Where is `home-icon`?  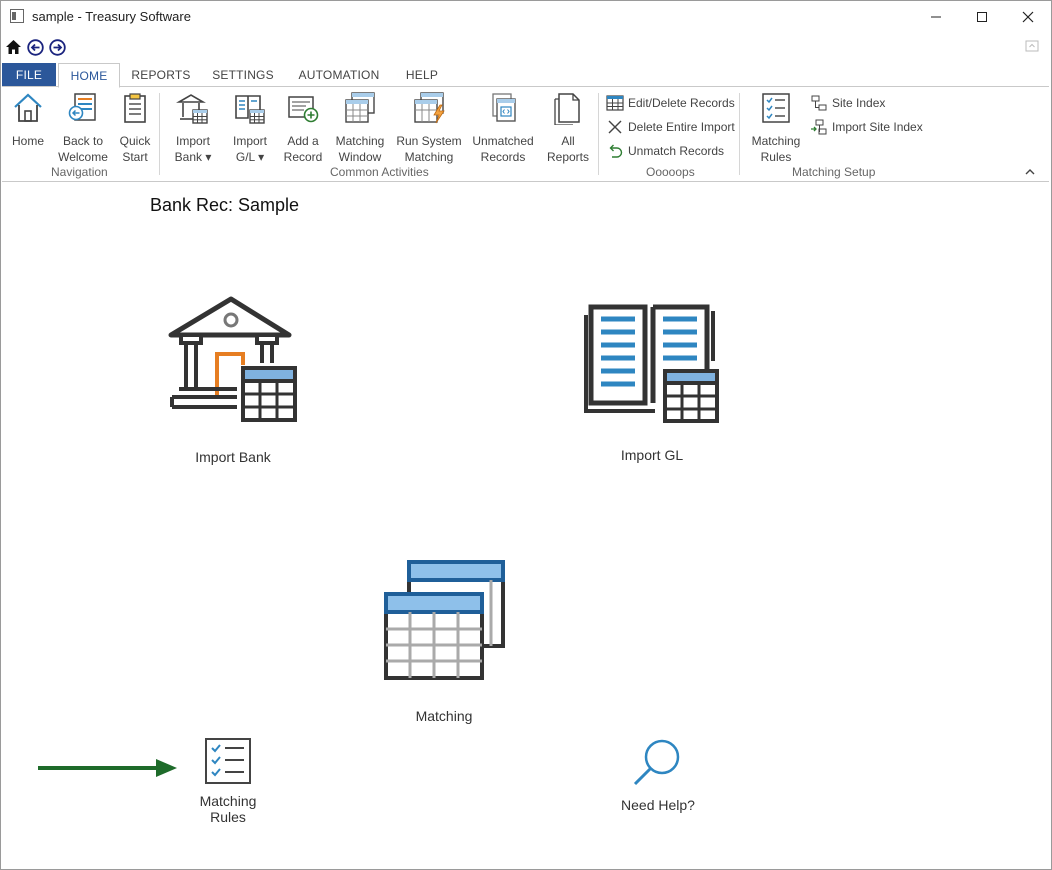
home-icon is located at coordinates (13, 47).